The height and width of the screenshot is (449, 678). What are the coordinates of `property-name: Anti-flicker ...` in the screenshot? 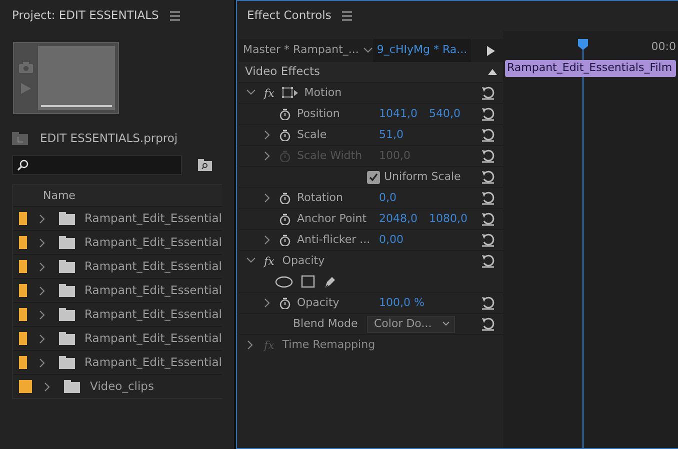 It's located at (334, 240).